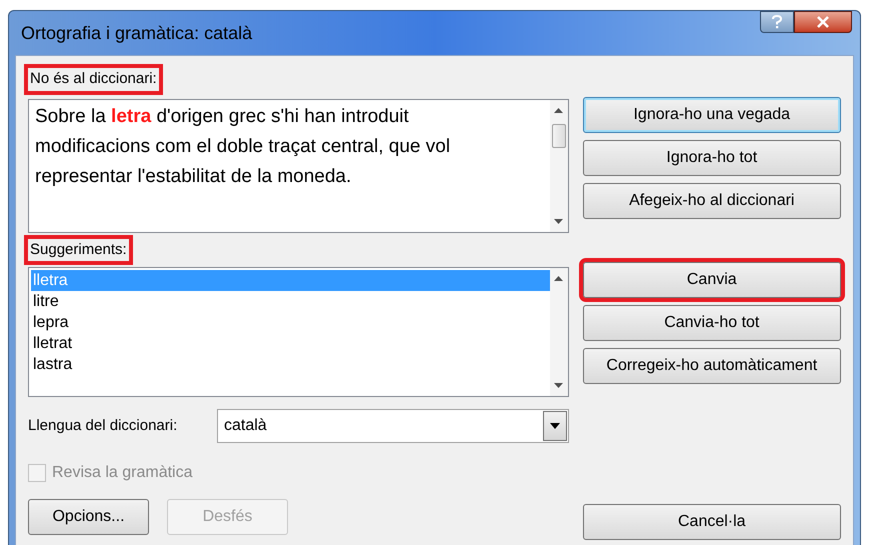 The height and width of the screenshot is (545, 869). What do you see at coordinates (290, 322) in the screenshot?
I see `suggestion-item: lepra` at bounding box center [290, 322].